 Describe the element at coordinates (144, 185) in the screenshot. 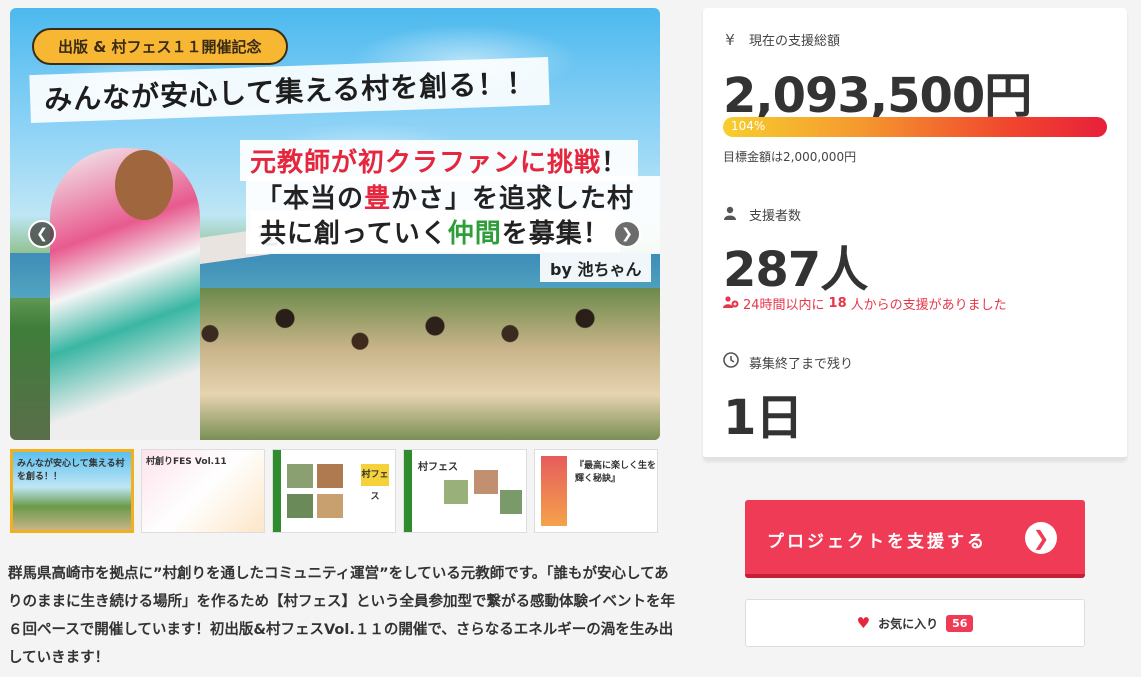

I see `hero-person-head` at that location.